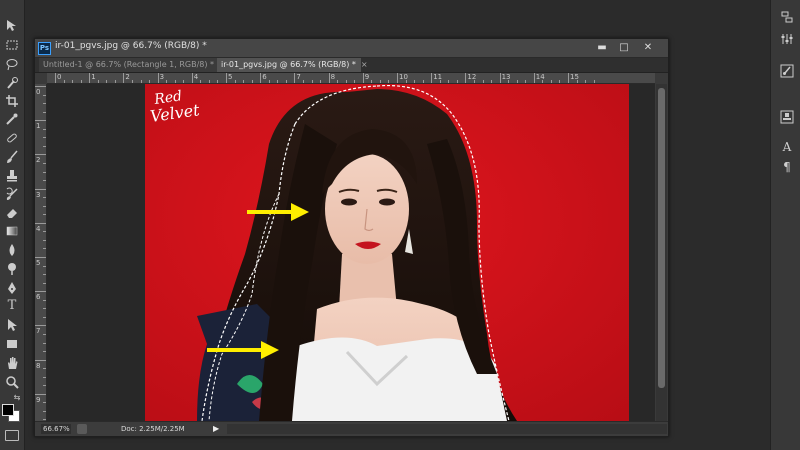 The width and height of the screenshot is (800, 450). Describe the element at coordinates (12, 250) in the screenshot. I see `blur-tool-icon` at that location.